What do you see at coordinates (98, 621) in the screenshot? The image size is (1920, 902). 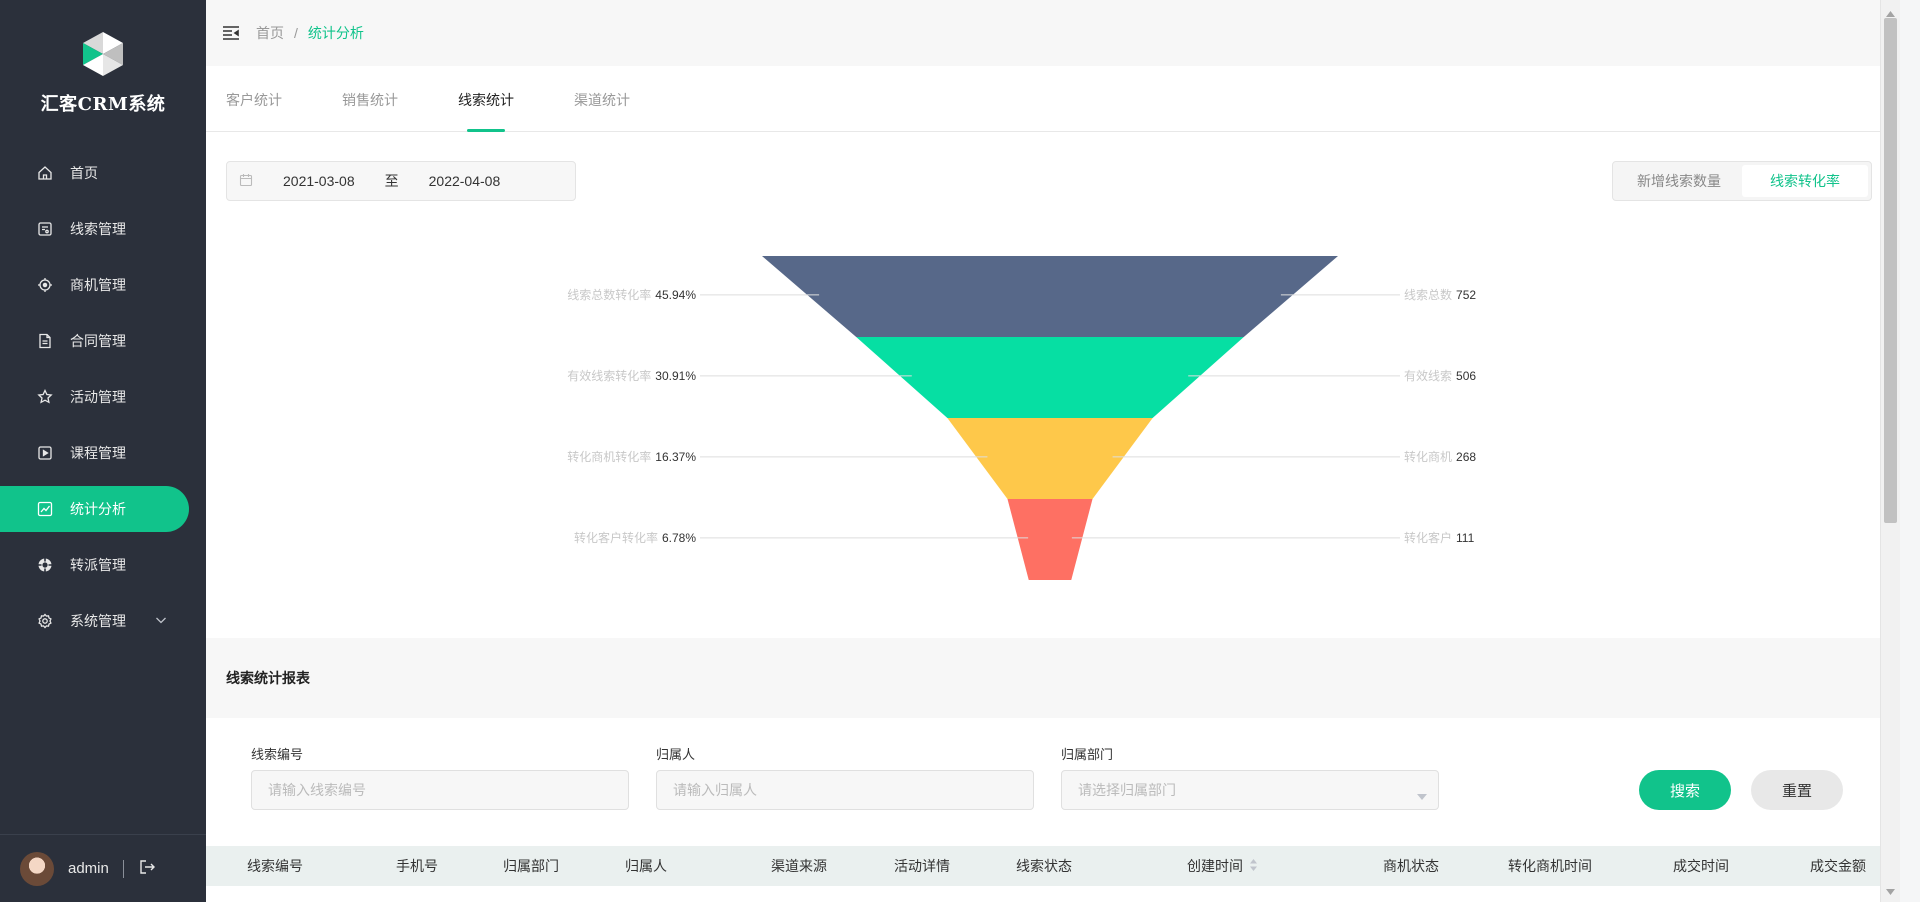 I see `sidebar-item-label: 系统管理` at bounding box center [98, 621].